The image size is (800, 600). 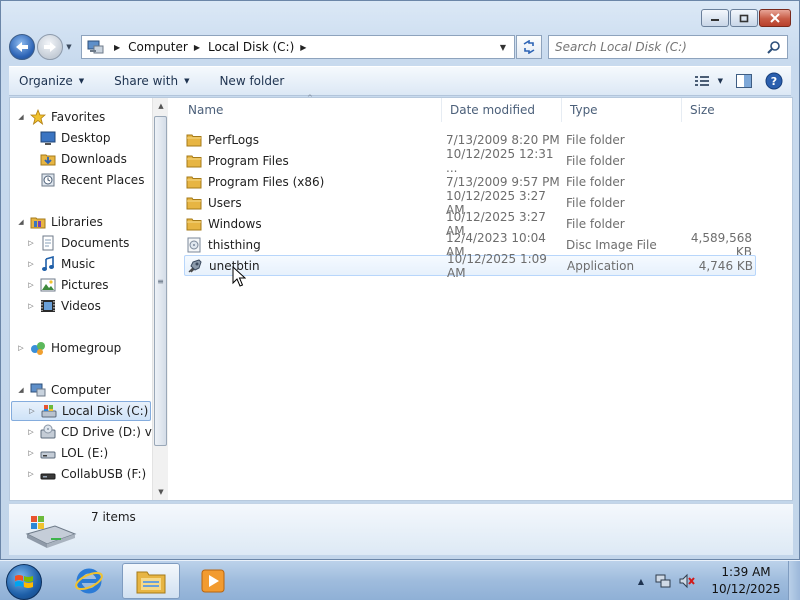 I want to click on music-icon, so click(x=48, y=264).